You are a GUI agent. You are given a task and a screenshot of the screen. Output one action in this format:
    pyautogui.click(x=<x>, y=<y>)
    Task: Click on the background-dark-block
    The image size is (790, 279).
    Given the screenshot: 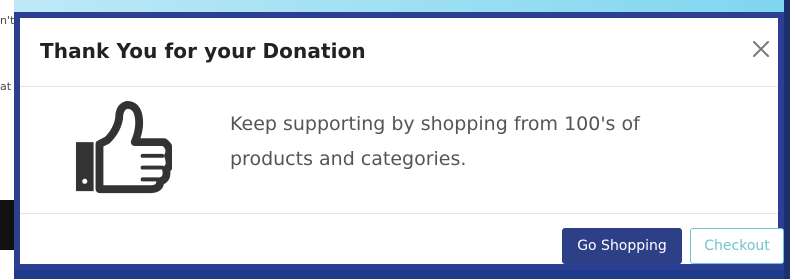 What is the action you would take?
    pyautogui.click(x=7, y=225)
    